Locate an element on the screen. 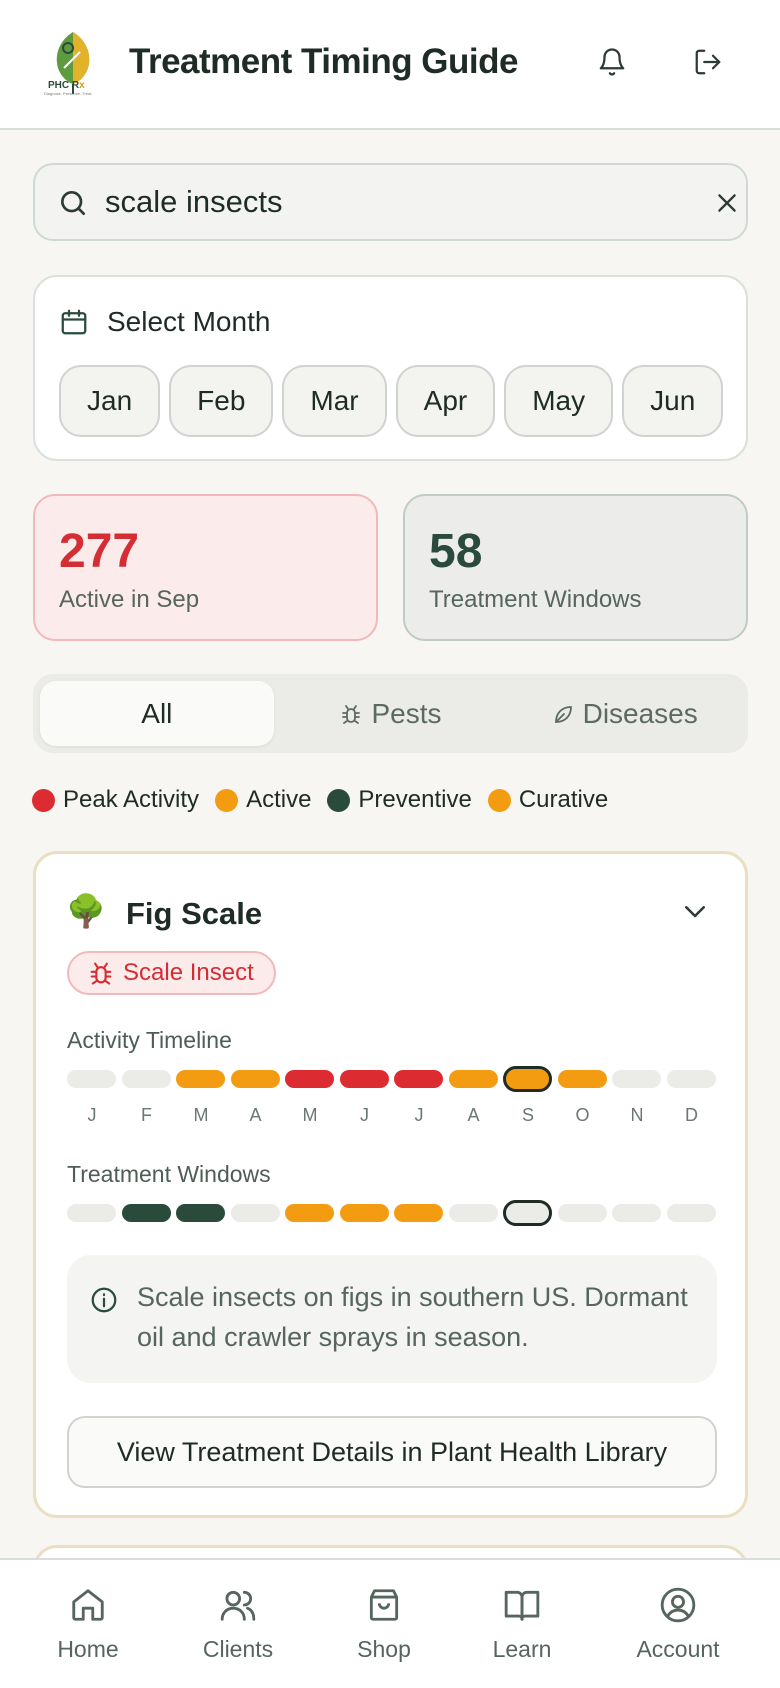  nav-learn-label: Learn is located at coordinates (522, 1649).